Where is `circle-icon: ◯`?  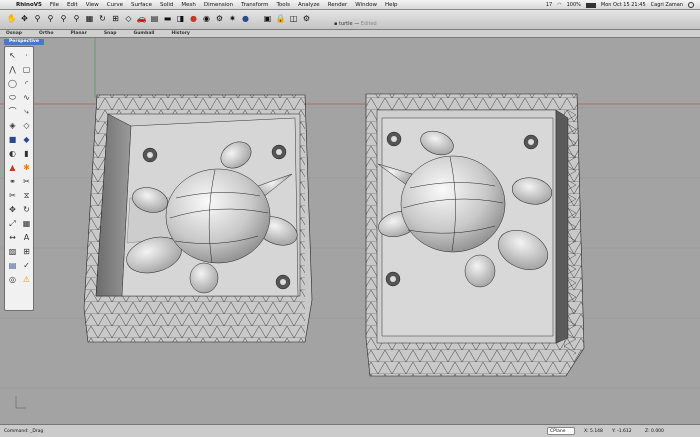 circle-icon: ◯ is located at coordinates (12, 84).